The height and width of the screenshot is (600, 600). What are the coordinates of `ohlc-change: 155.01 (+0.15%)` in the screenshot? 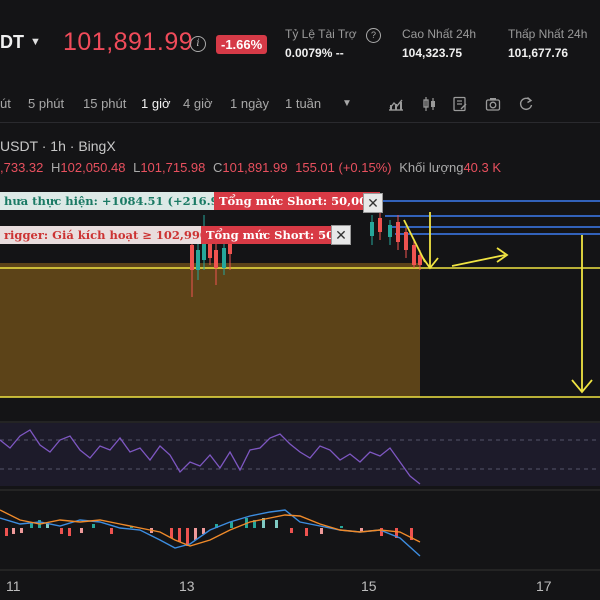 It's located at (343, 167).